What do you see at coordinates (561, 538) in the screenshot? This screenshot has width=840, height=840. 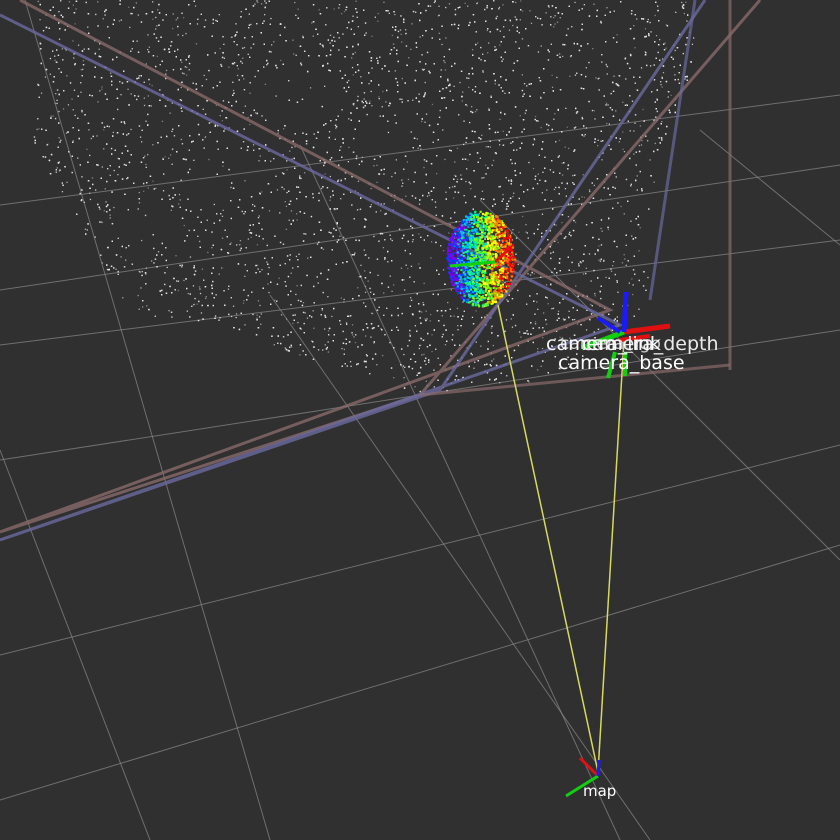 I see `tf-links` at bounding box center [561, 538].